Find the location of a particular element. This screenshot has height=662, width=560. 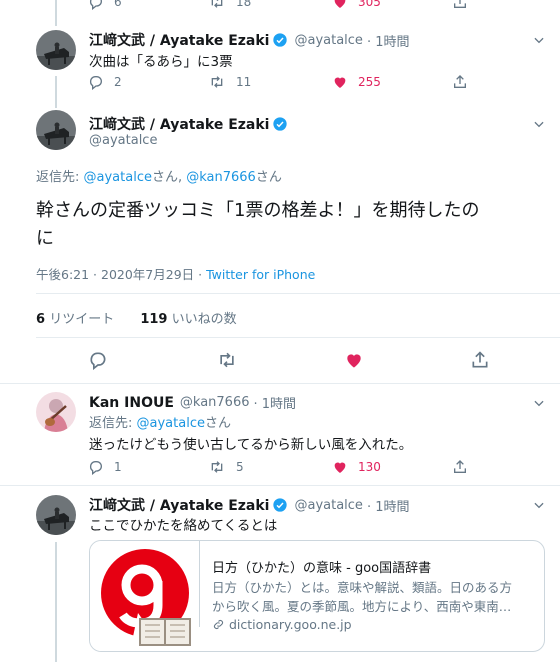

retweets-number: 6 is located at coordinates (41, 319).